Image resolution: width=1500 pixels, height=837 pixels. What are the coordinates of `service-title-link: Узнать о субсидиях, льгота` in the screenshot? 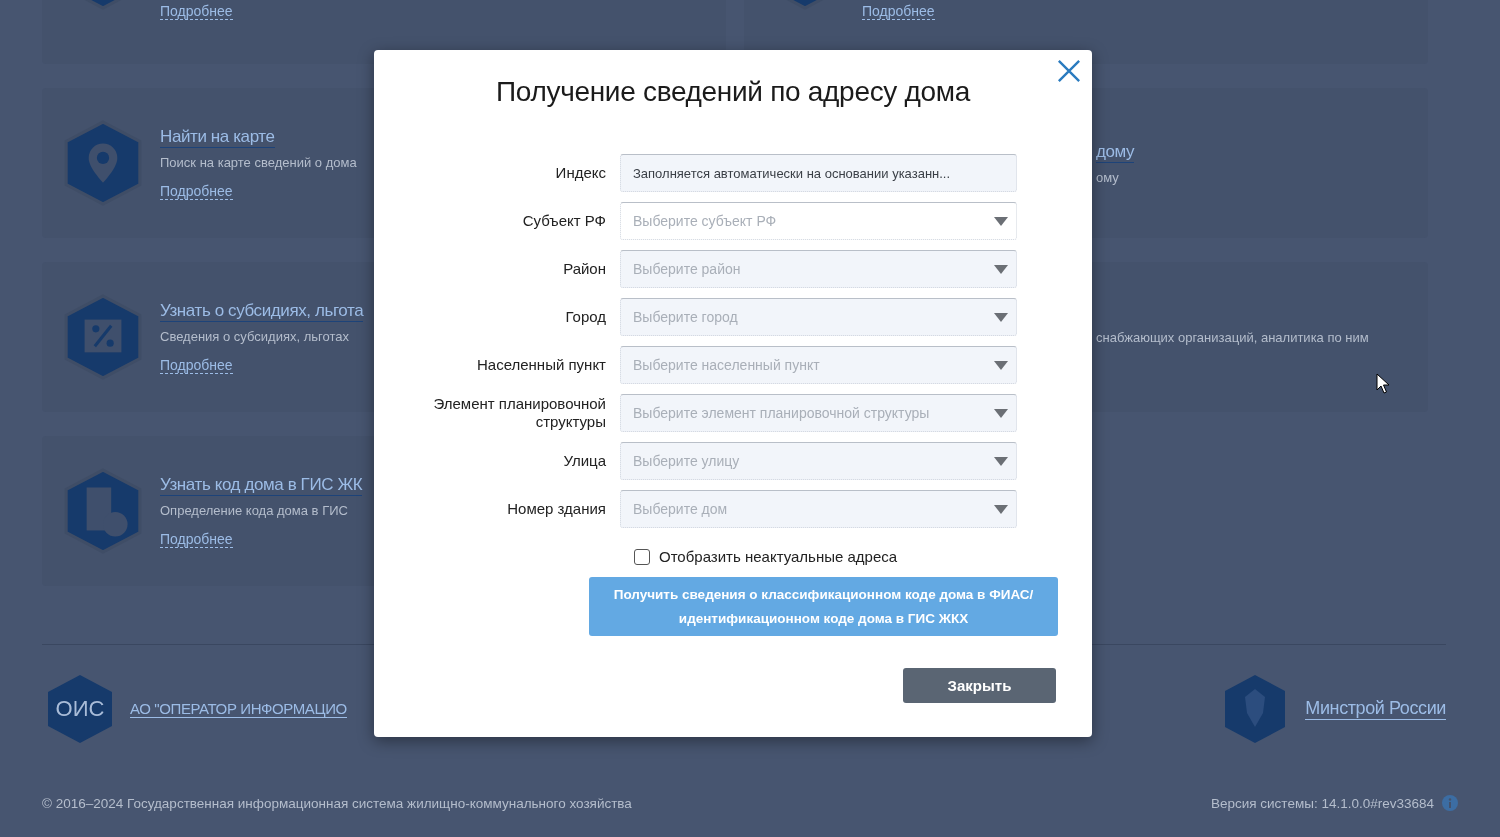 It's located at (262, 311).